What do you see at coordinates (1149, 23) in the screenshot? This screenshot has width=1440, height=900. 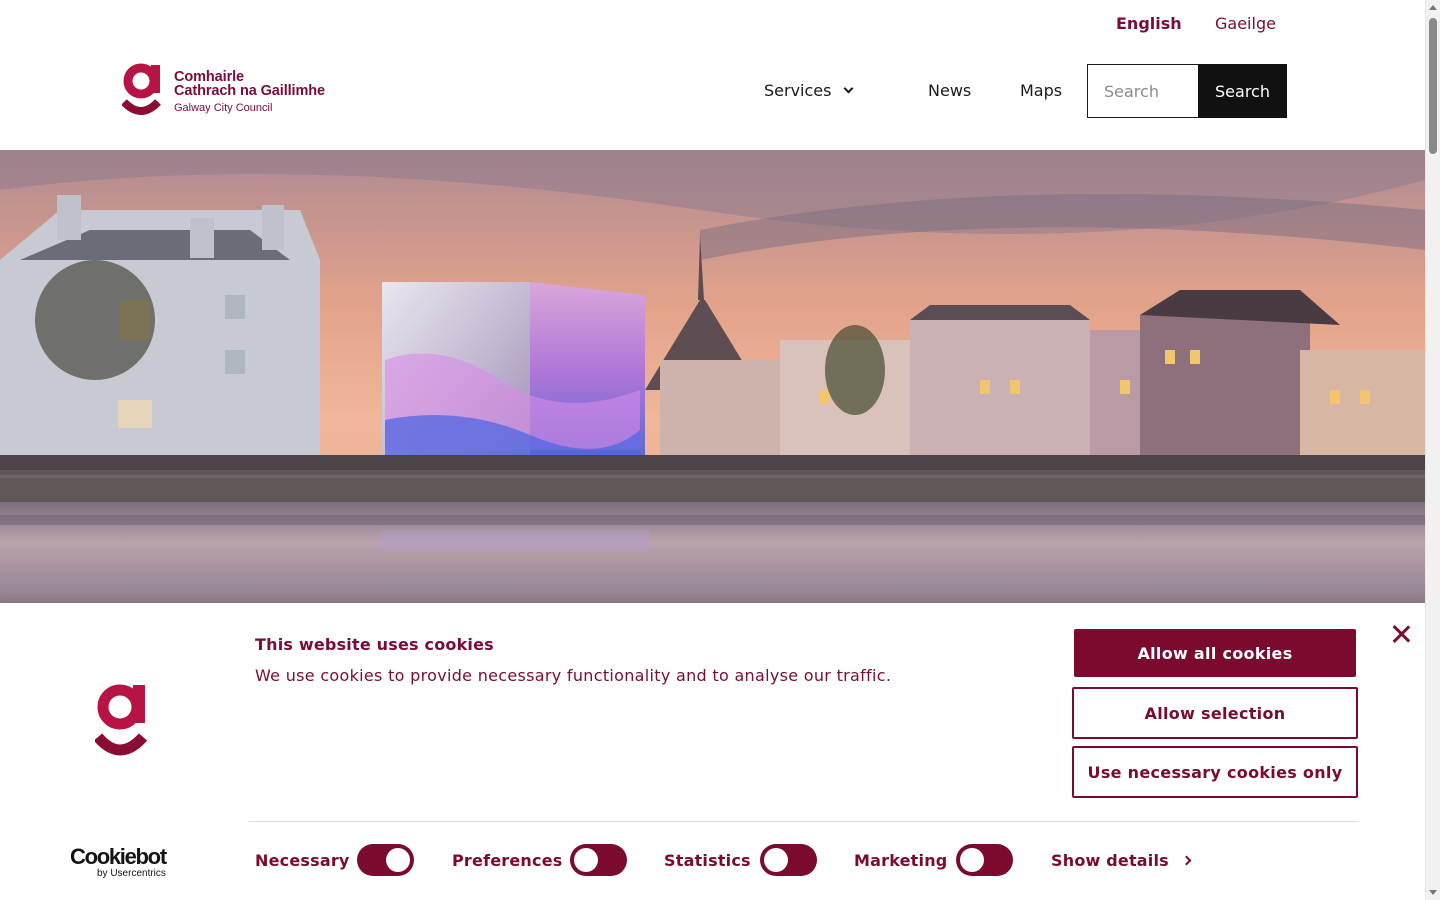 I see `language-english-link: English` at bounding box center [1149, 23].